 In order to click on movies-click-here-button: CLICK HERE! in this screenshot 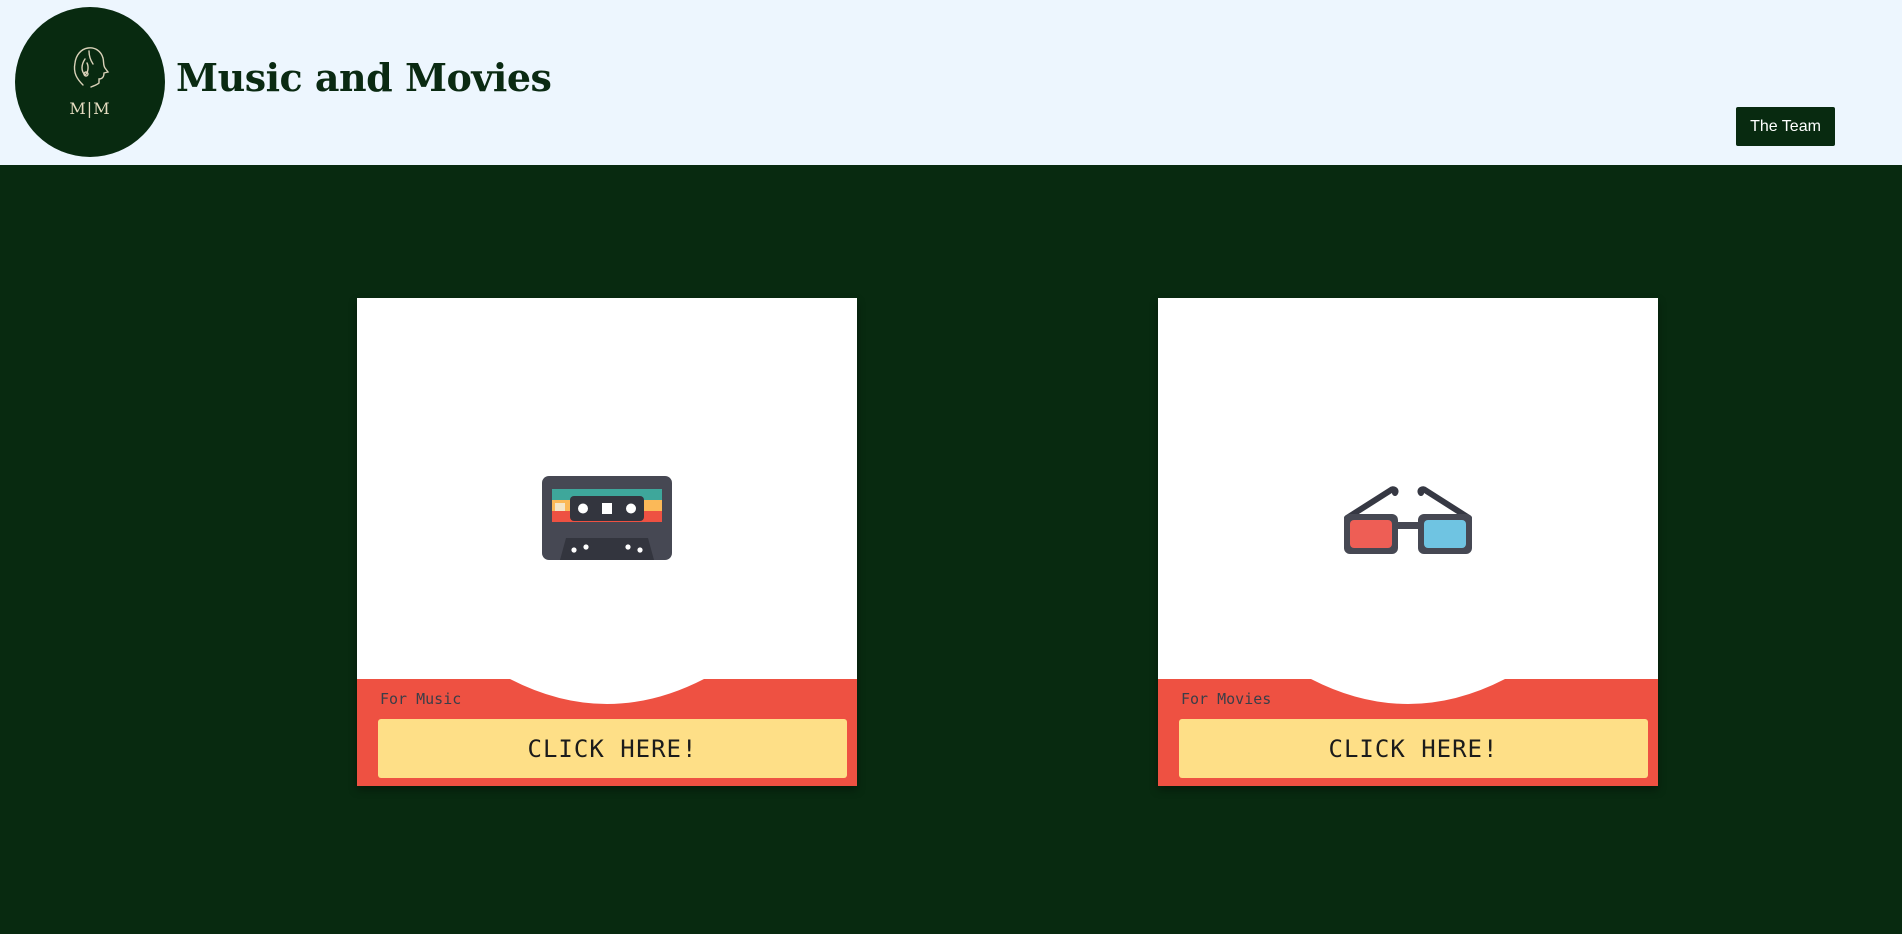, I will do `click(1413, 748)`.